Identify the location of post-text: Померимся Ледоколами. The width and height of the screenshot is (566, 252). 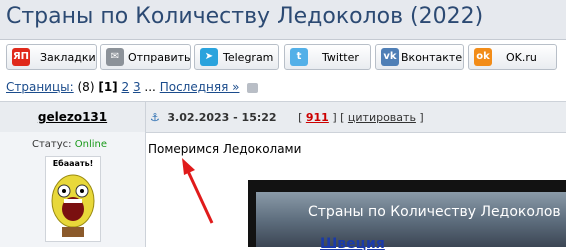
(225, 149).